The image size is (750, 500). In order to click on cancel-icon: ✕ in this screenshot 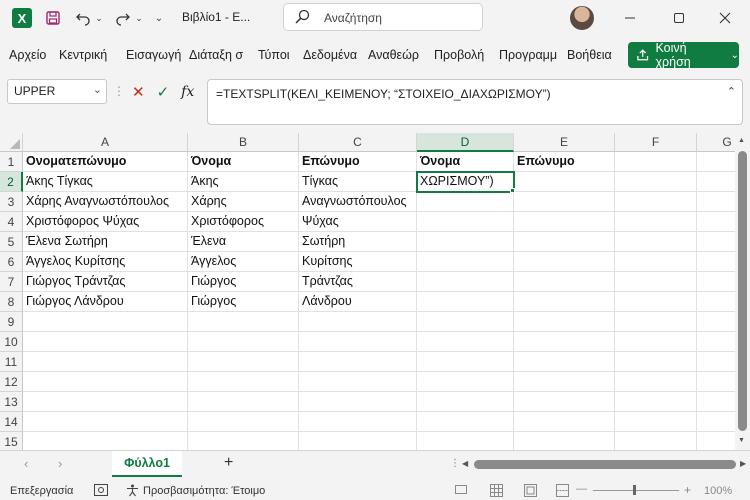, I will do `click(138, 92)`.